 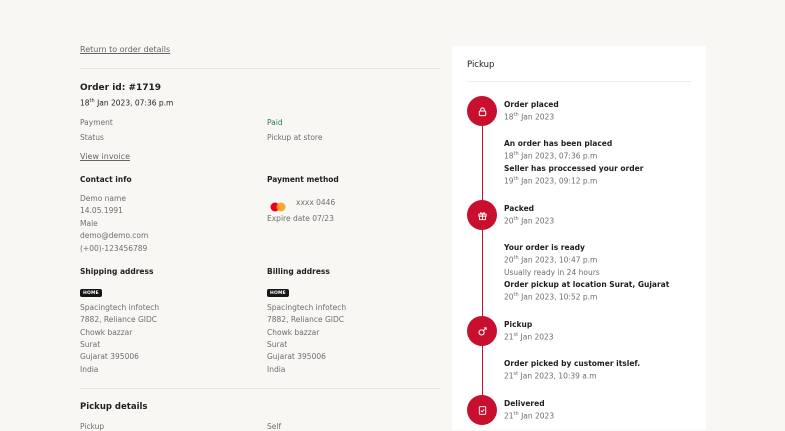 I want to click on event-date: 20th Jan 2023, so click(x=529, y=221).